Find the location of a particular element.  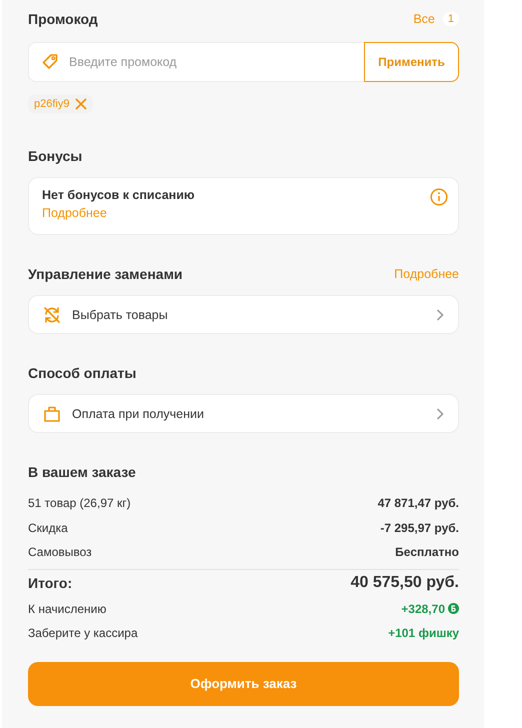

bonus-status: Нет бонусов к списанию is located at coordinates (118, 195).